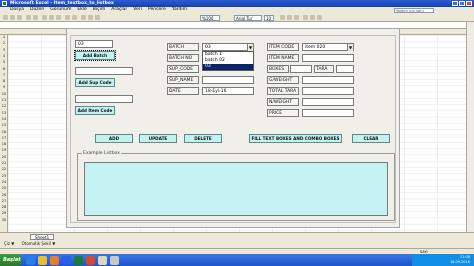 This screenshot has width=474, height=266. What do you see at coordinates (95, 55) in the screenshot?
I see `add-batch-button: Add Batch` at bounding box center [95, 55].